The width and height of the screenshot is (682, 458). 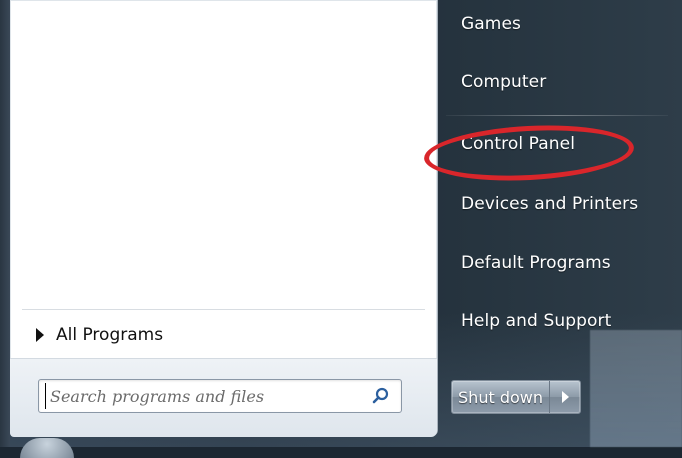 I want to click on start-menu-left-edge, so click(x=5, y=223).